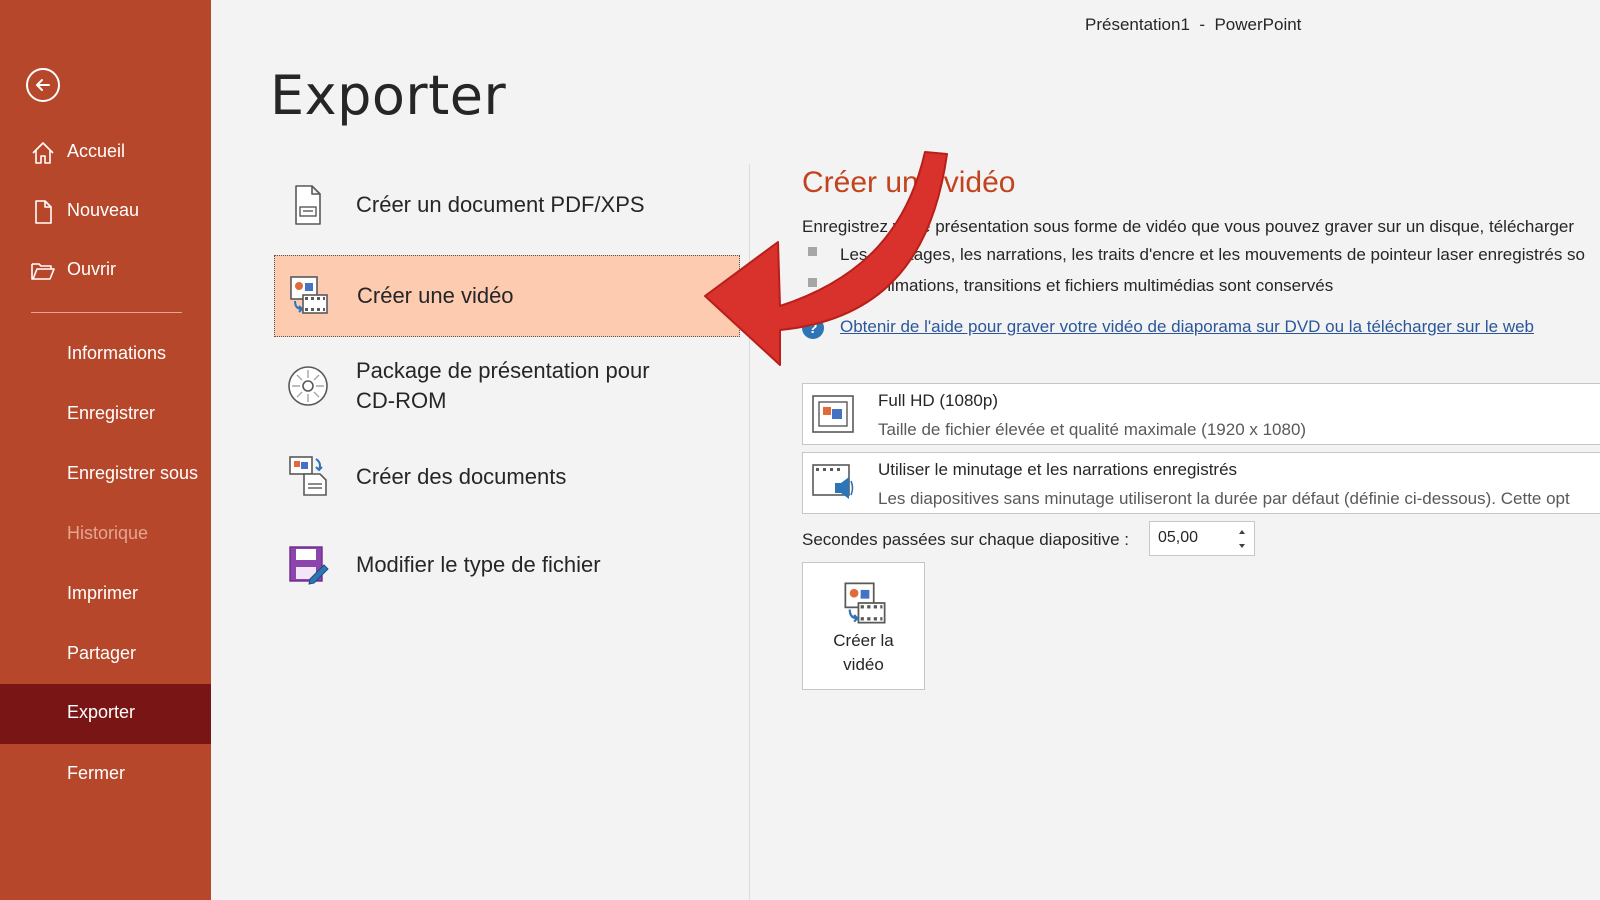 This screenshot has width=1600, height=900. What do you see at coordinates (863, 653) in the screenshot?
I see `create-video-button-label: Créer la vidéo` at bounding box center [863, 653].